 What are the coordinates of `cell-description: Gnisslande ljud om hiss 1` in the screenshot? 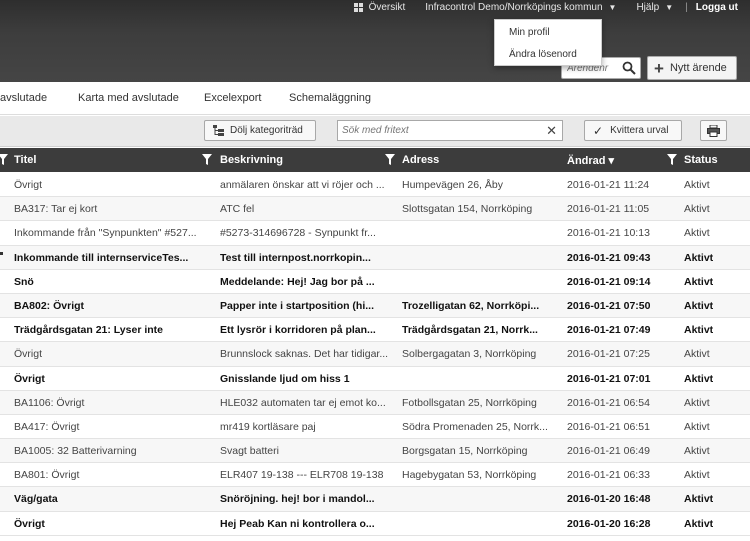 It's located at (285, 378).